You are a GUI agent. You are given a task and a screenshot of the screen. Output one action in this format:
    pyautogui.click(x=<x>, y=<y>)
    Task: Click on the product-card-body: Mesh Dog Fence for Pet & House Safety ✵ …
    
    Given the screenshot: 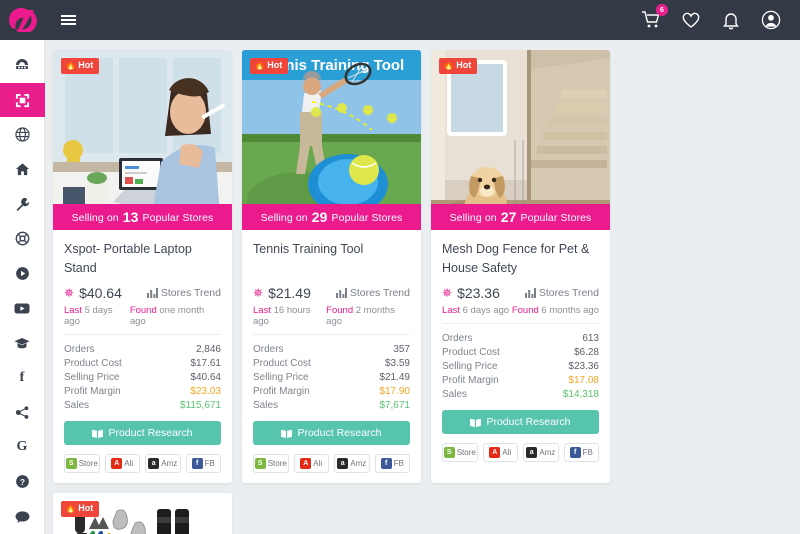 What is the action you would take?
    pyautogui.click(x=520, y=351)
    